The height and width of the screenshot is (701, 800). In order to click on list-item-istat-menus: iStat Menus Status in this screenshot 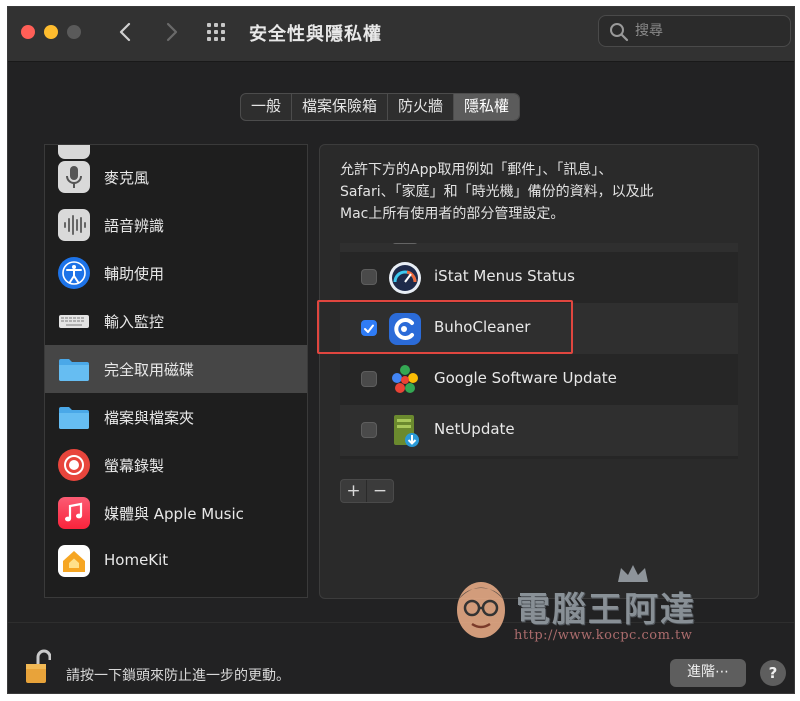, I will do `click(539, 277)`.